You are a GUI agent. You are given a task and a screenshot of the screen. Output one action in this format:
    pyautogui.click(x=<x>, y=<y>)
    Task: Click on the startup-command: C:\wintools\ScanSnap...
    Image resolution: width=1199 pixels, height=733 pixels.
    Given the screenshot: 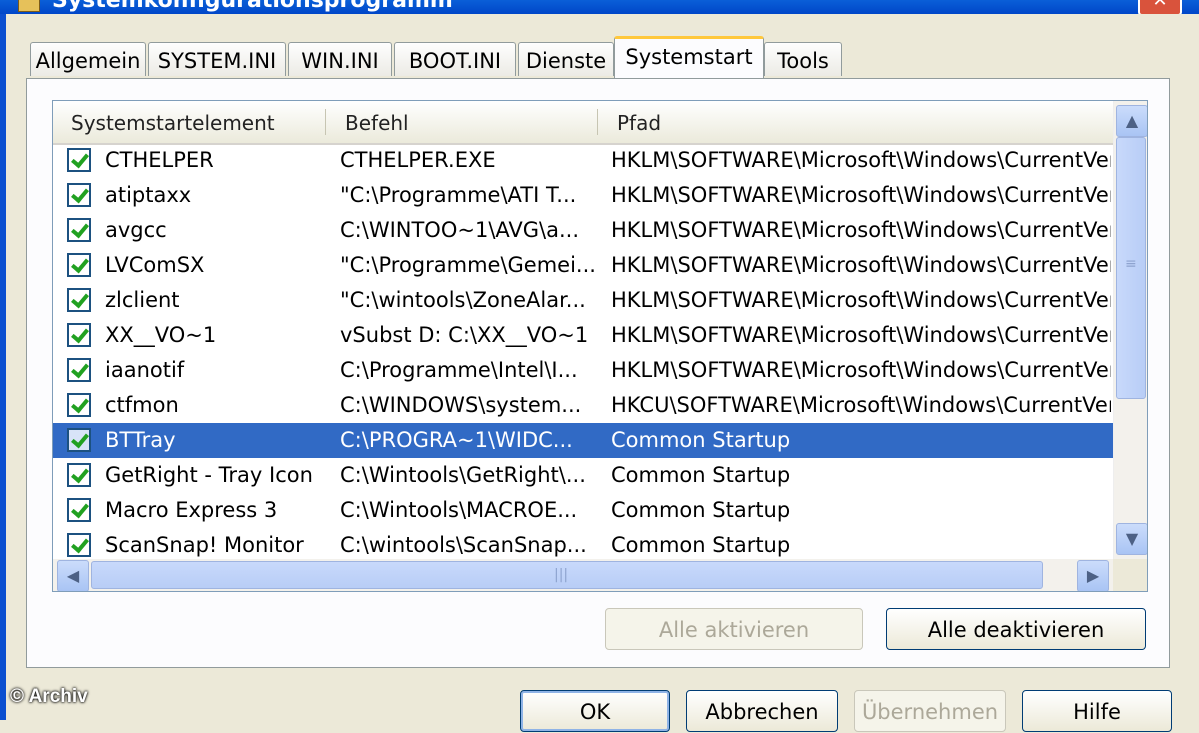 What is the action you would take?
    pyautogui.click(x=463, y=545)
    